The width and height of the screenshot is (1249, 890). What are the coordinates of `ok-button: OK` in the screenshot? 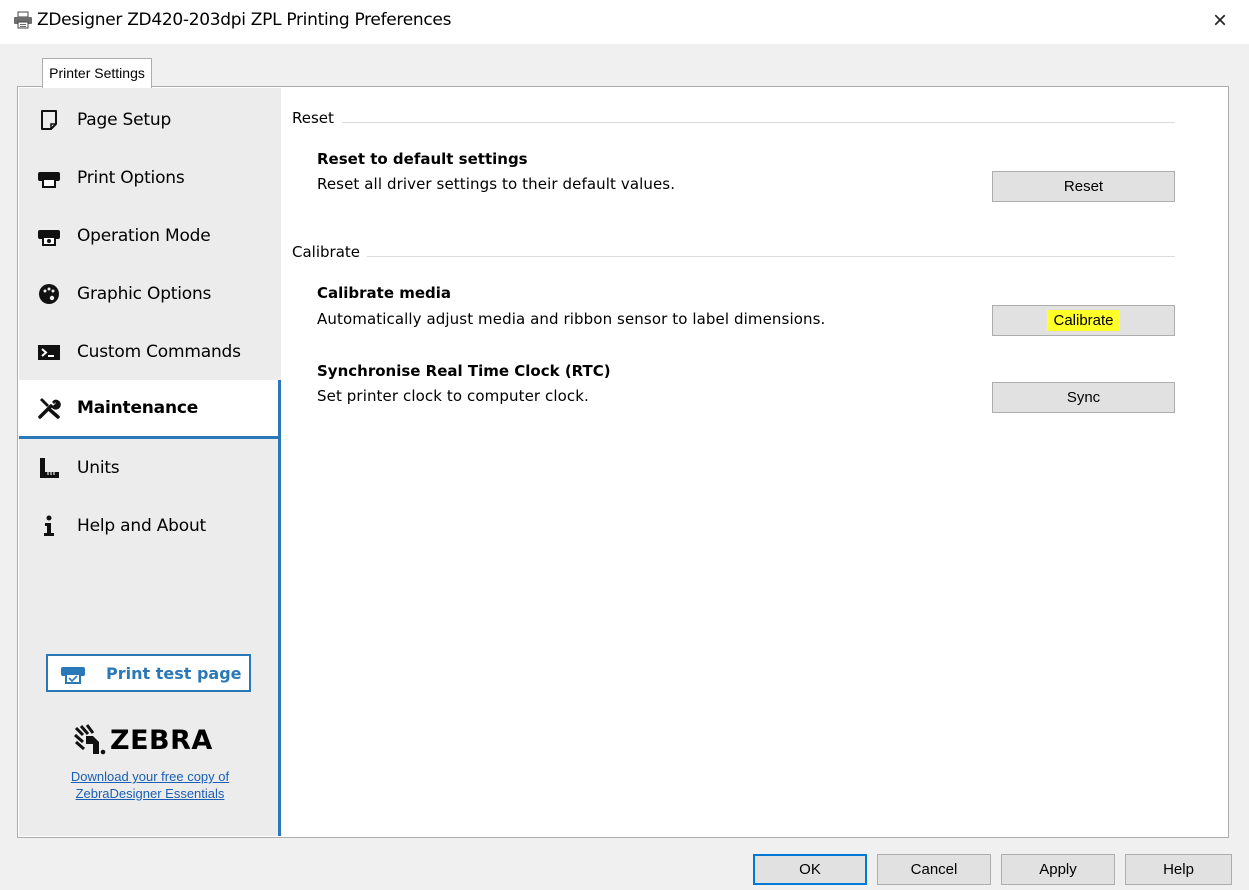 It's located at (810, 869).